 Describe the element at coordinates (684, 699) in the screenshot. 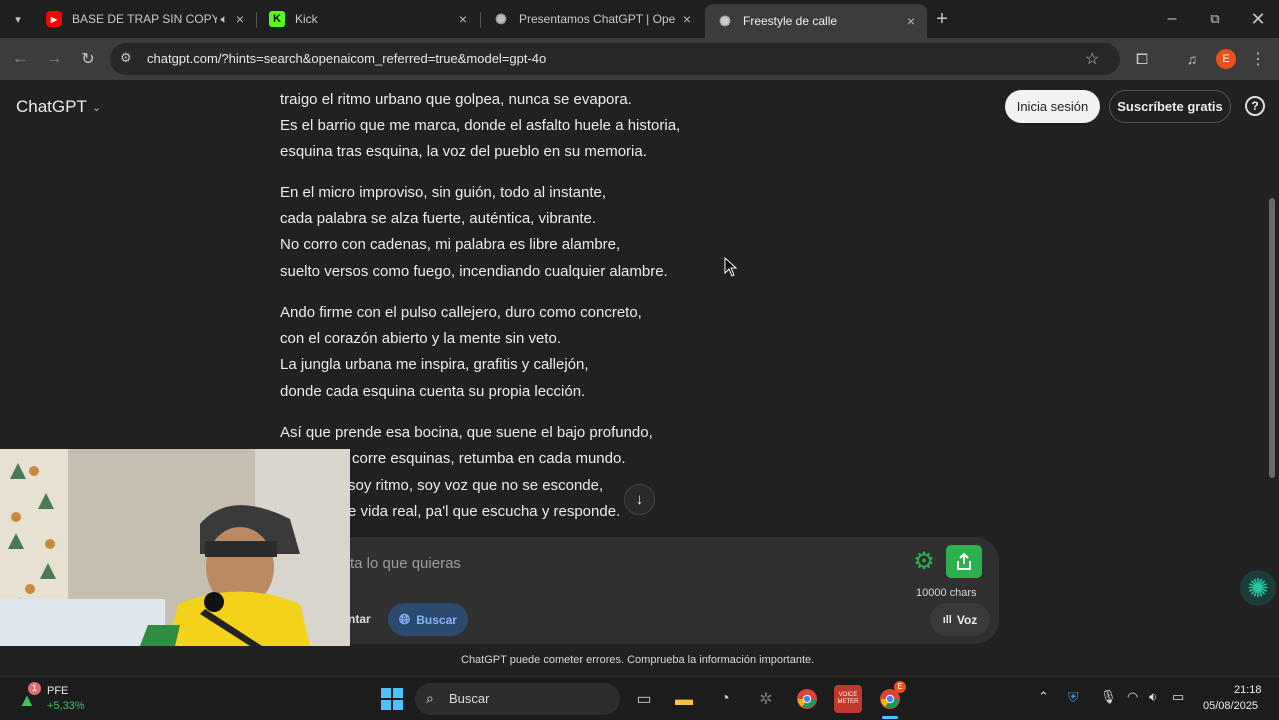

I see `file-explorer-icon: ▬` at that location.